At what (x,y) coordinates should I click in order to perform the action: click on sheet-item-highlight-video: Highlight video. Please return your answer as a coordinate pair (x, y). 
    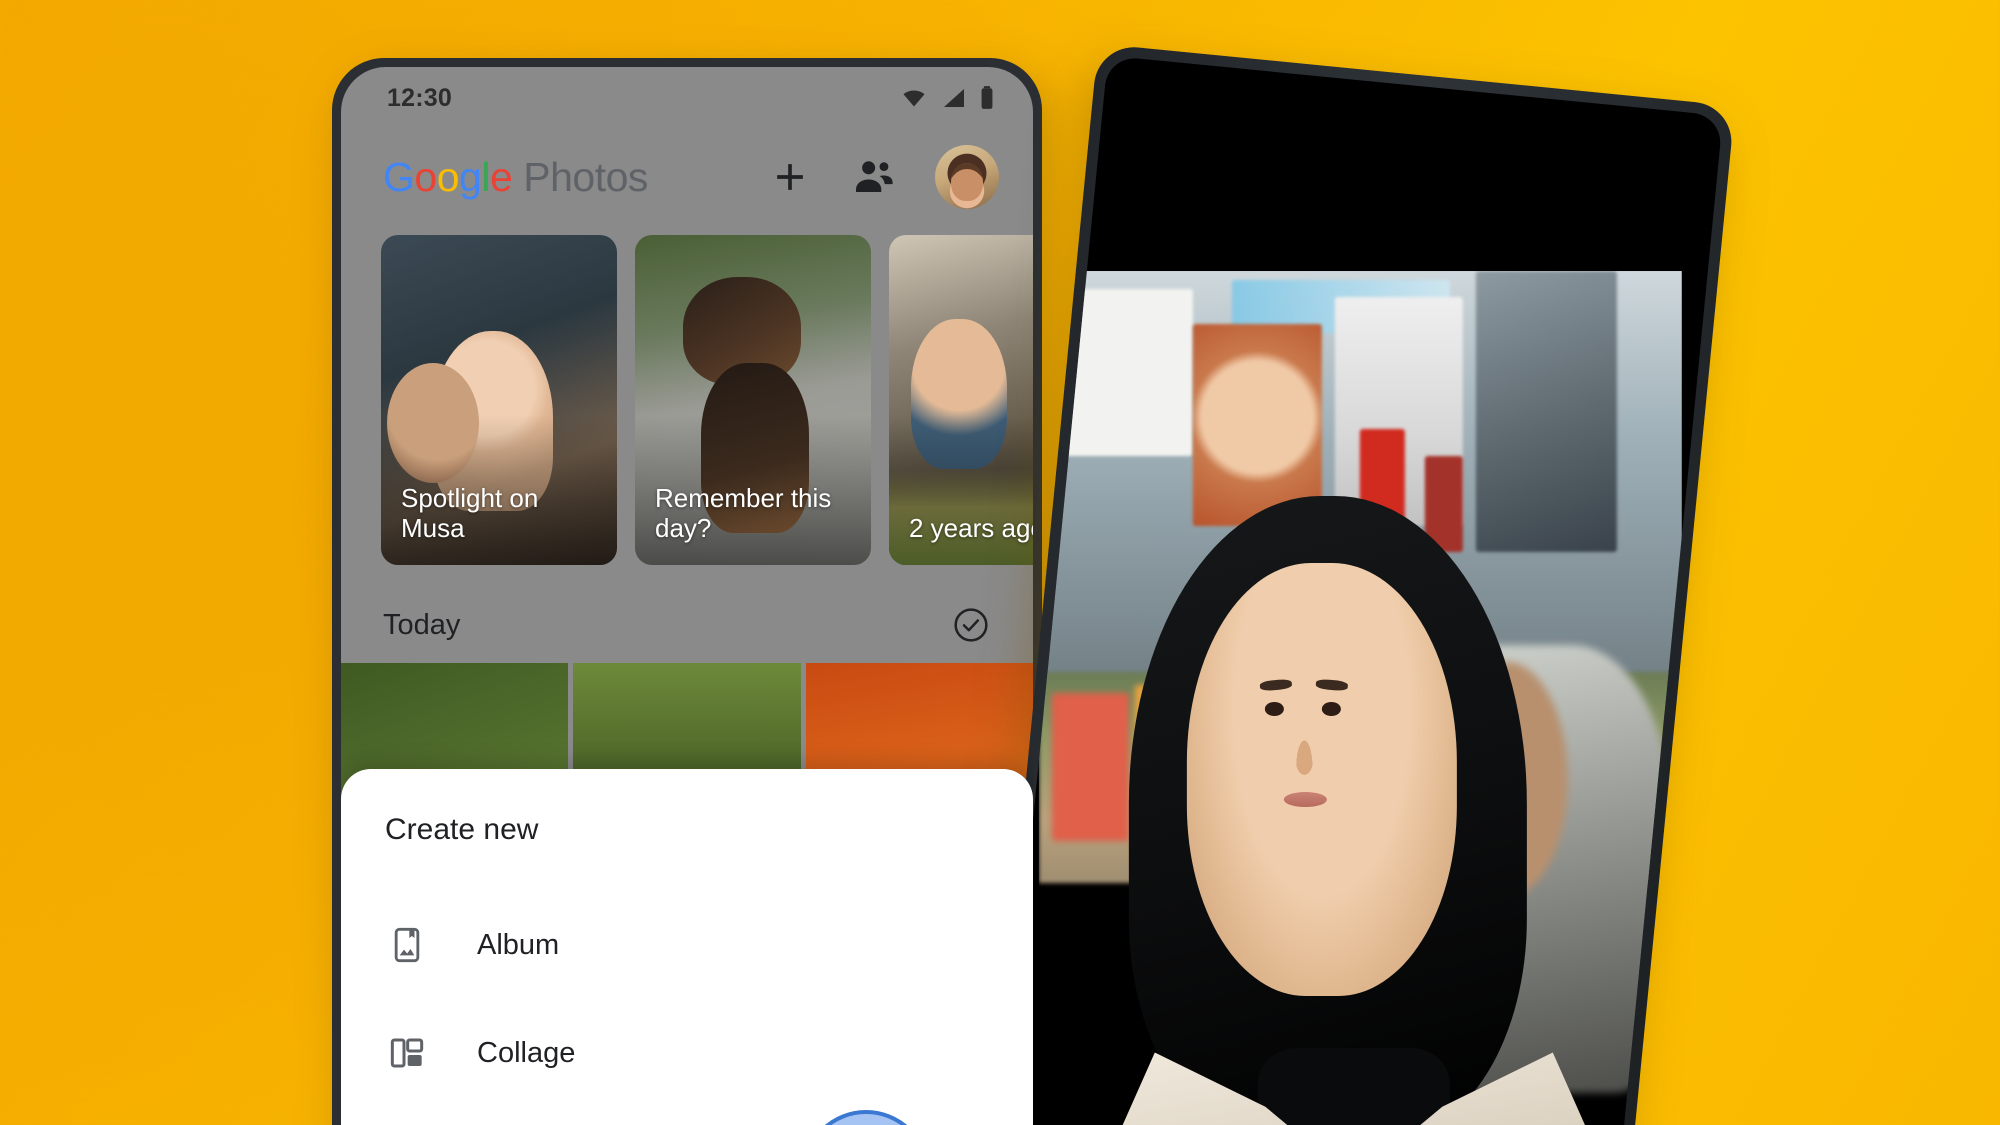
    Looking at the image, I should click on (687, 1116).